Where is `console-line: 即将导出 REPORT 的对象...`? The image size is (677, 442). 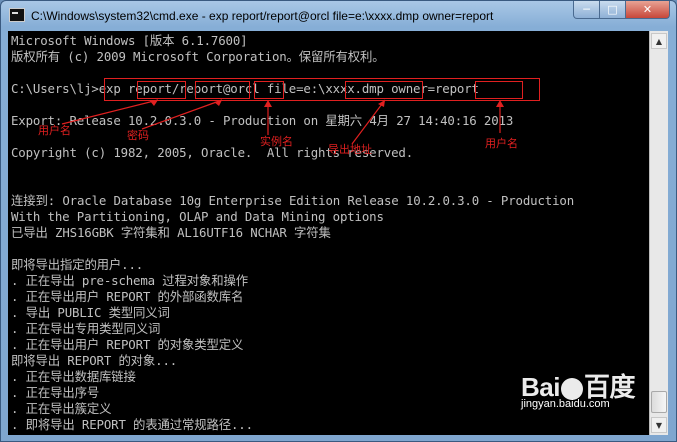
console-line: 即将导出 REPORT 的对象... is located at coordinates (94, 360).